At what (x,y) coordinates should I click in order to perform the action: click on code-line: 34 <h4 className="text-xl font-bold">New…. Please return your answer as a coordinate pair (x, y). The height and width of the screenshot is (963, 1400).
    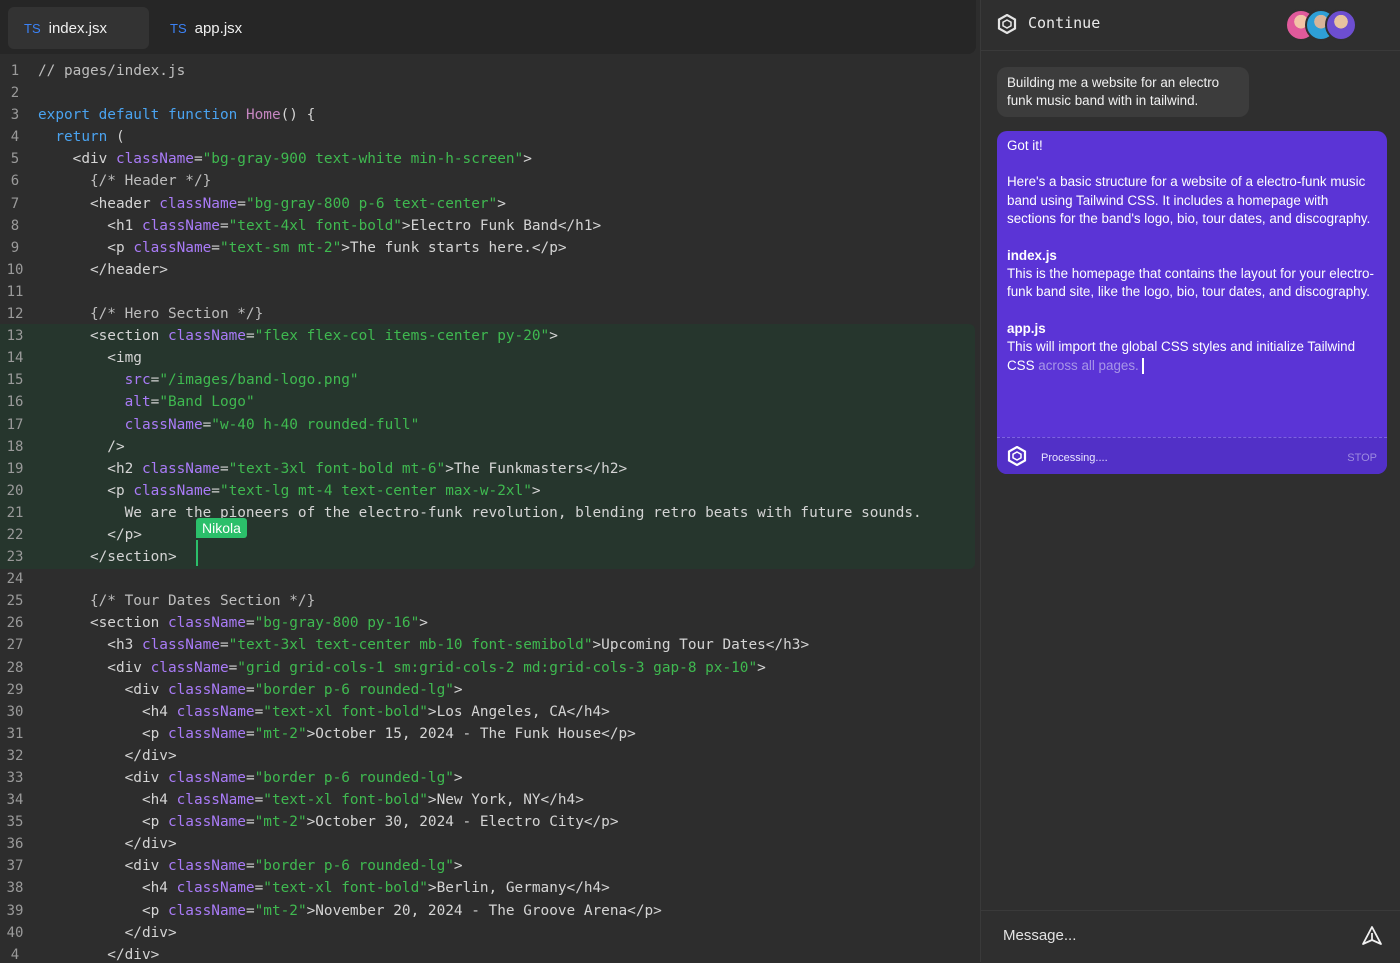
    Looking at the image, I should click on (490, 800).